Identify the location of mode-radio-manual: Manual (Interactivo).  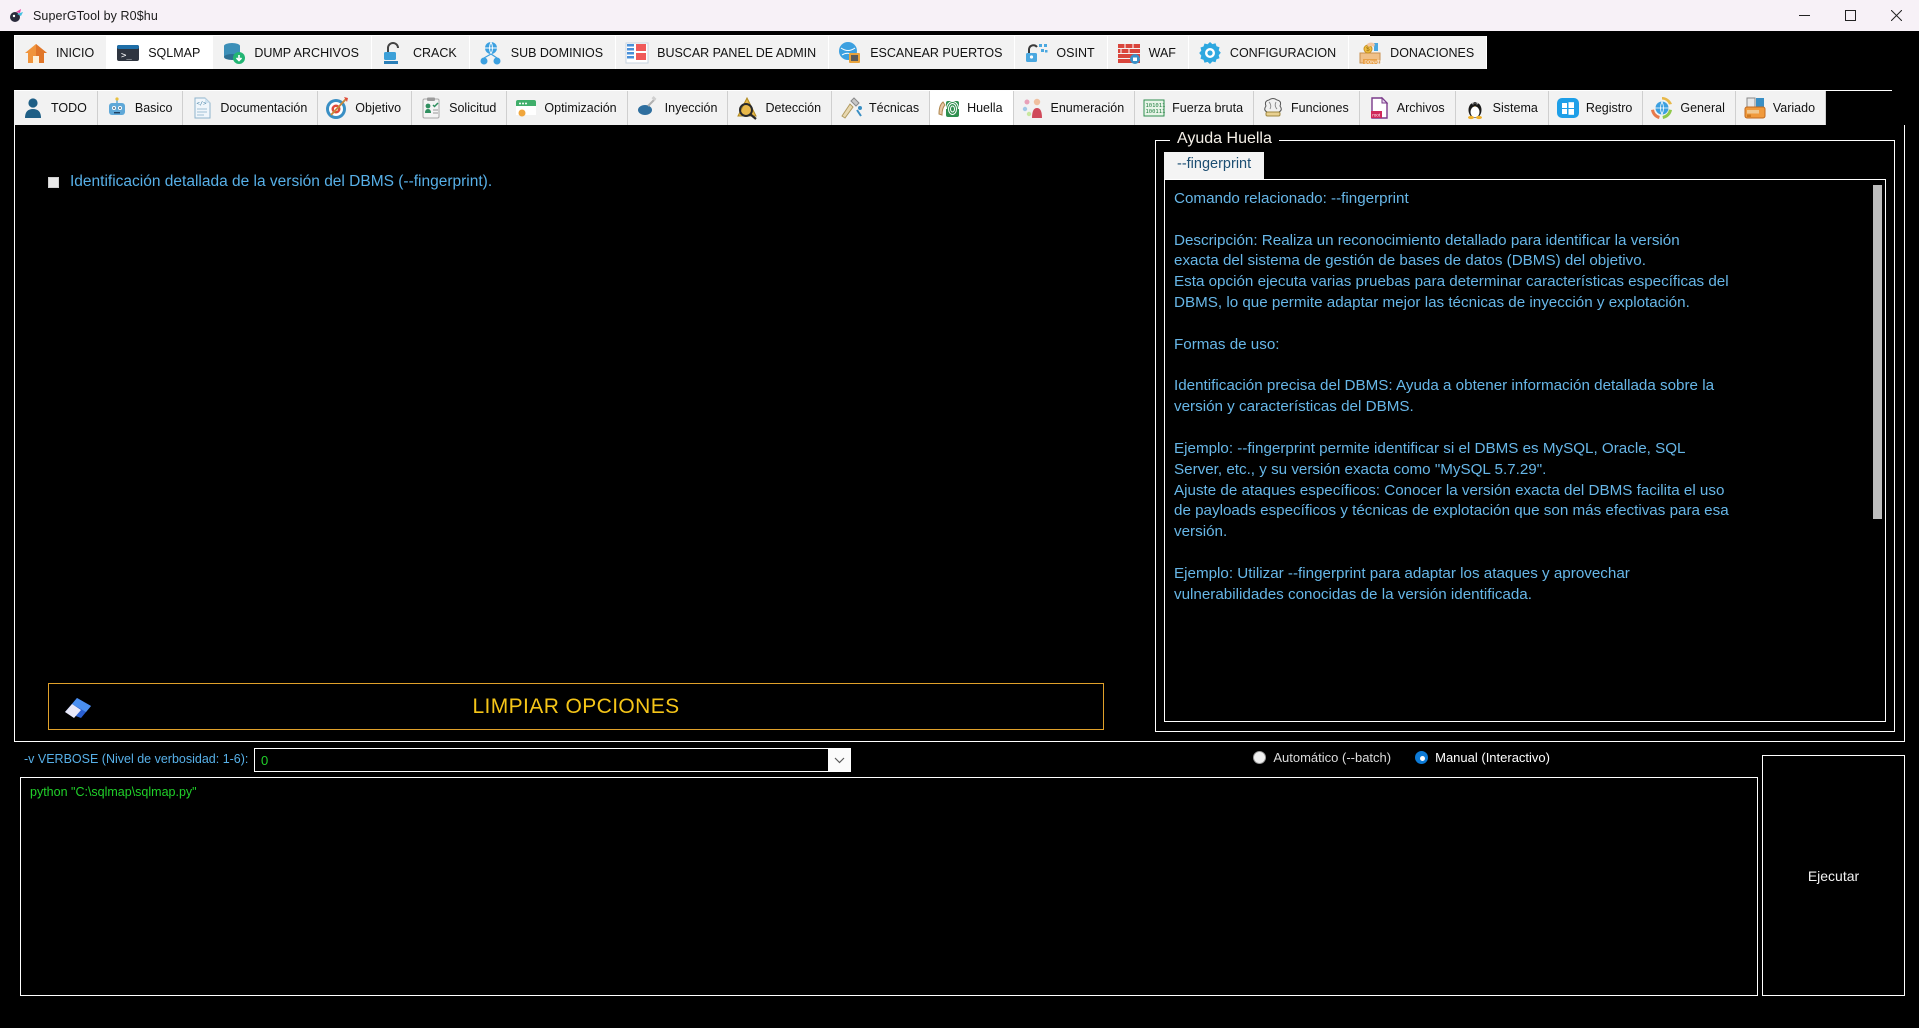
(1482, 757).